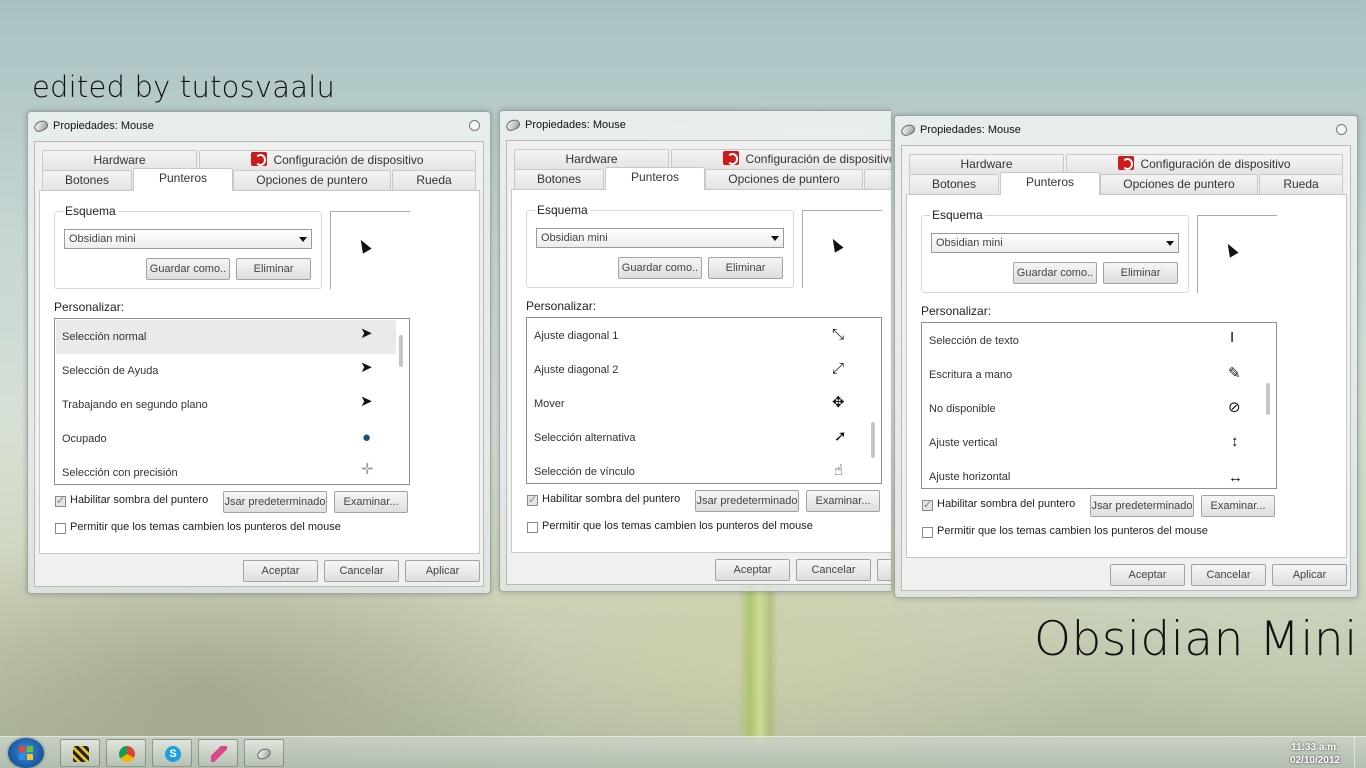 The image size is (1366, 768). Describe the element at coordinates (120, 473) in the screenshot. I see `list-item-label: Selección con precisión` at that location.